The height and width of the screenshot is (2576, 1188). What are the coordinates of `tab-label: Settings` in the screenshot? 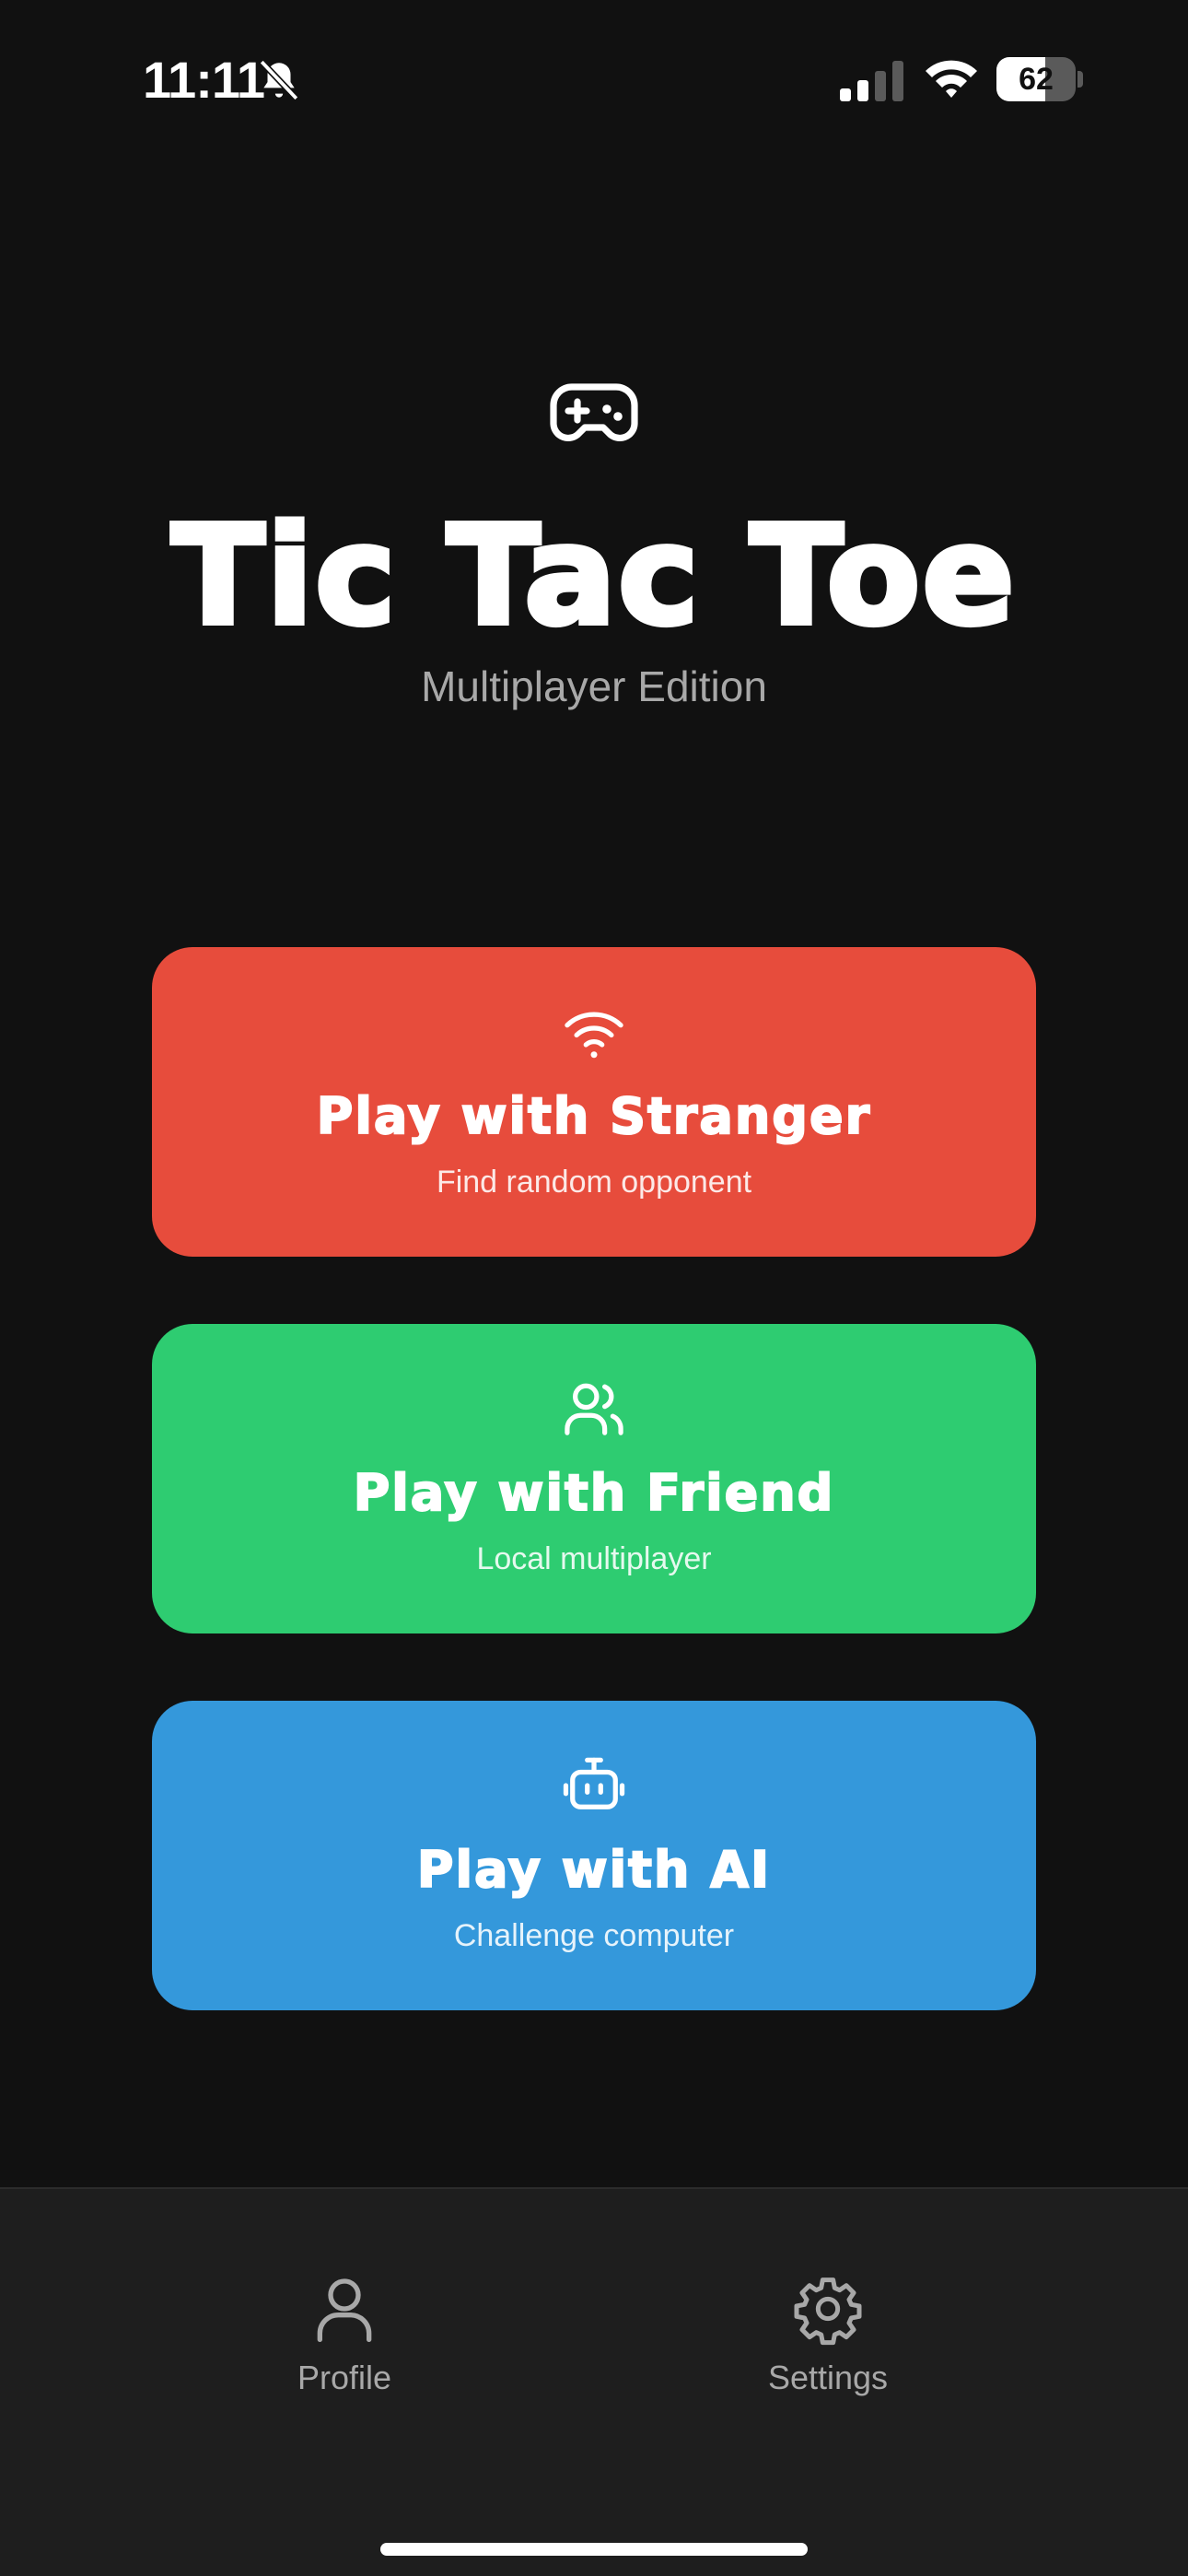 It's located at (828, 2377).